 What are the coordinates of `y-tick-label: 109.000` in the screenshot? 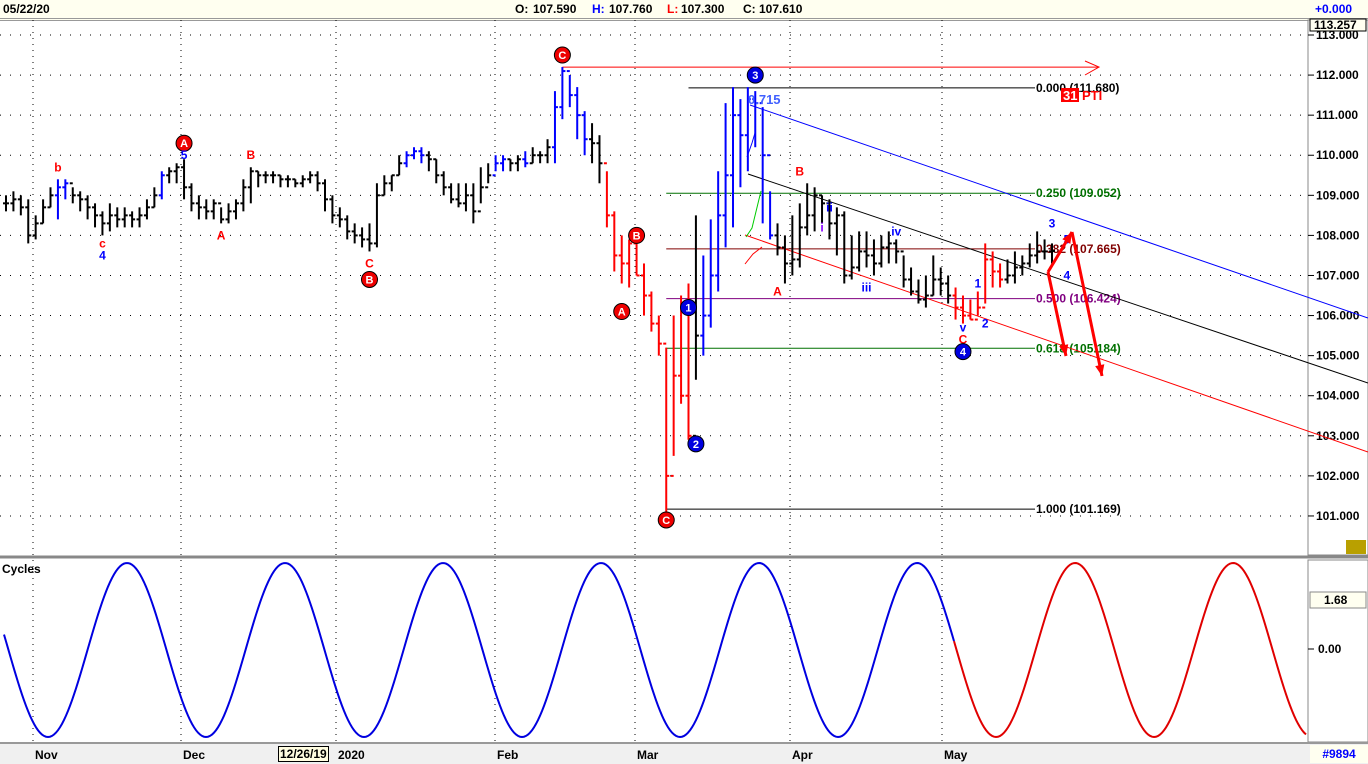 It's located at (1338, 195).